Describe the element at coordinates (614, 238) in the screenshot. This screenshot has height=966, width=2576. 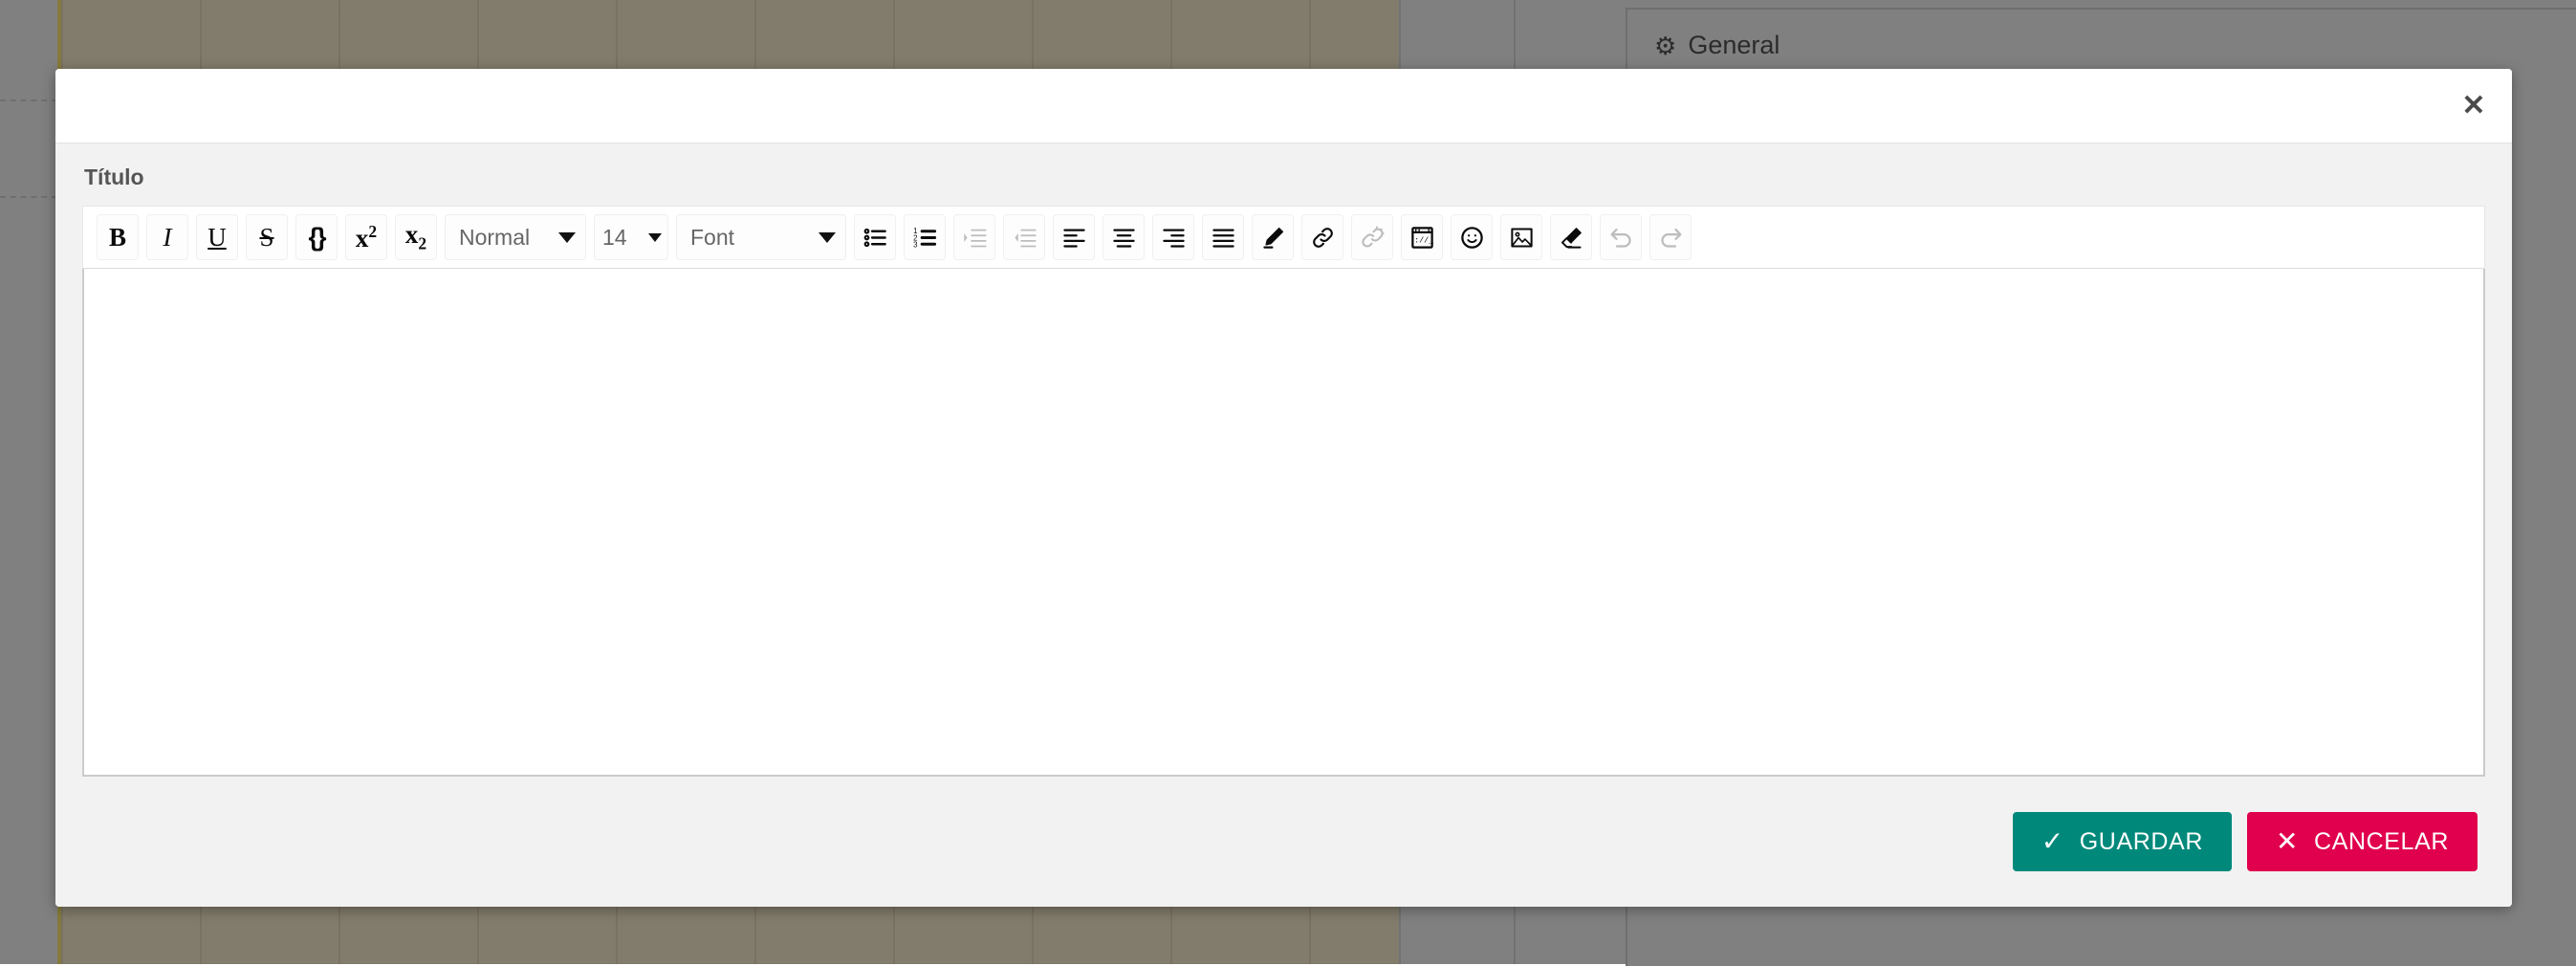
I see `font-size-select-value: 14` at that location.